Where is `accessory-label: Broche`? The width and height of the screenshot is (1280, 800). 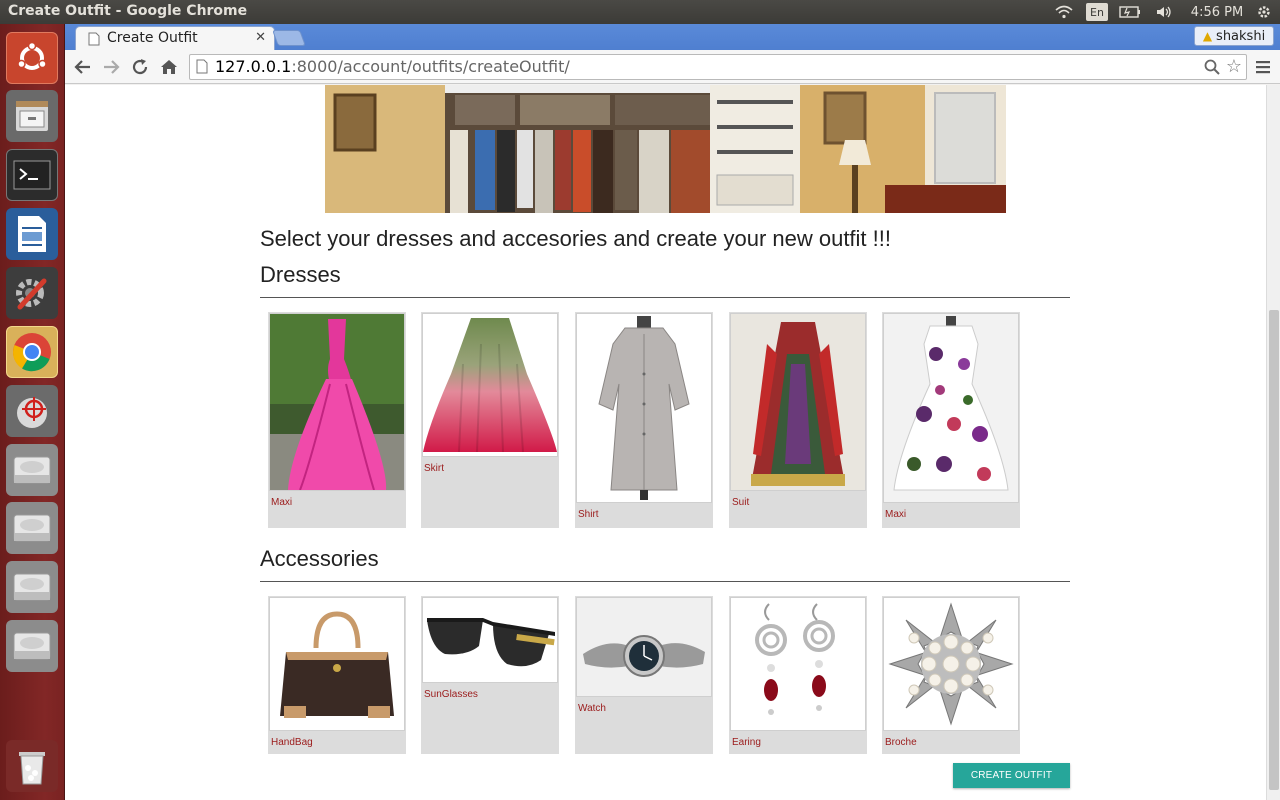 accessory-label: Broche is located at coordinates (901, 742).